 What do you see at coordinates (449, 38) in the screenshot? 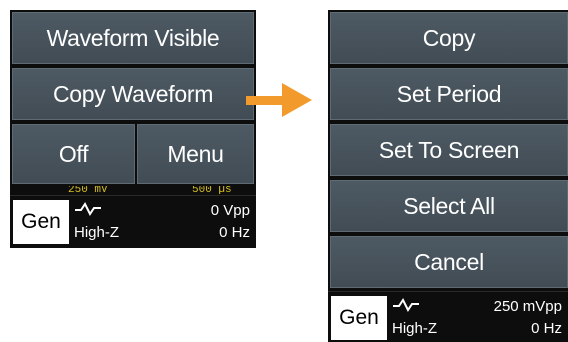
I see `copy-button: Copy` at bounding box center [449, 38].